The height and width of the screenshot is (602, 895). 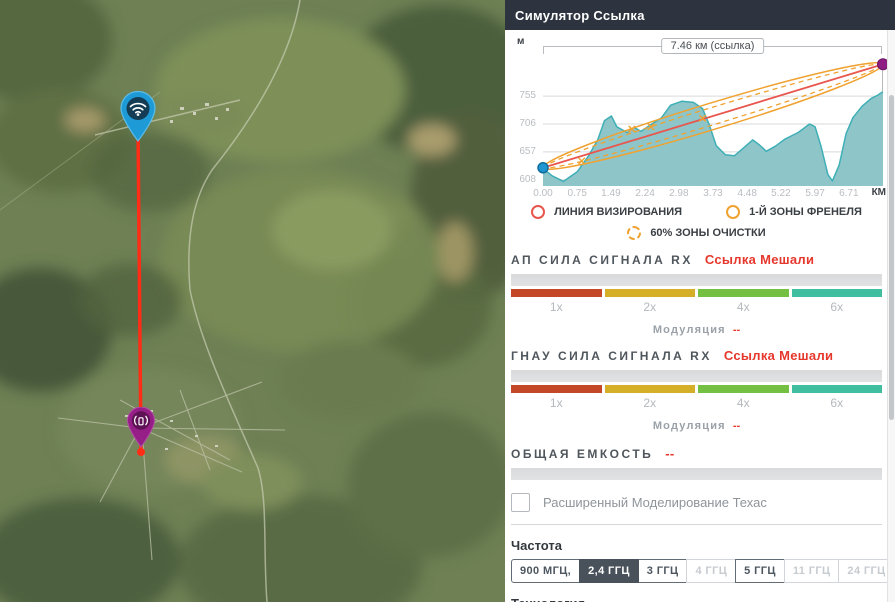 I want to click on panel-scrollbar, so click(x=891, y=316).